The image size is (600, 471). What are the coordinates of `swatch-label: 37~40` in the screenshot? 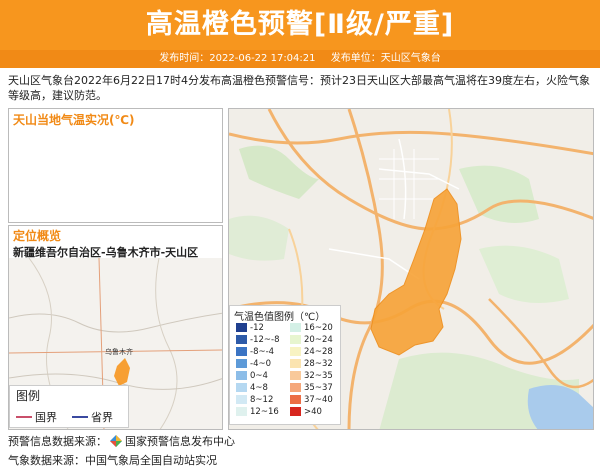 It's located at (318, 399).